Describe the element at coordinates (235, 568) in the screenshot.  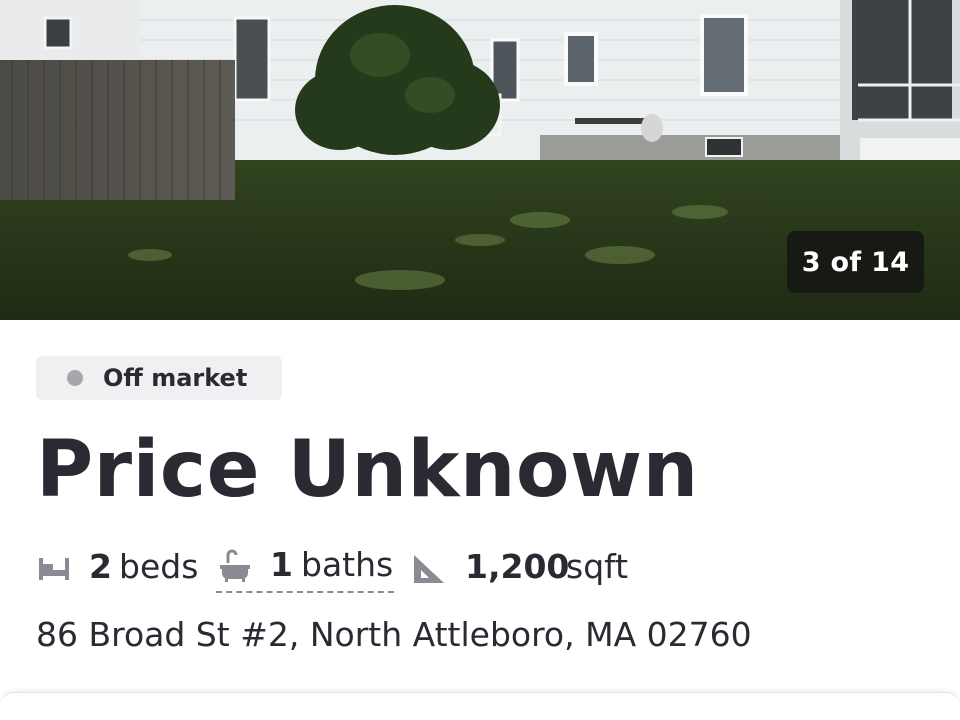
I see `bathtub-icon` at that location.